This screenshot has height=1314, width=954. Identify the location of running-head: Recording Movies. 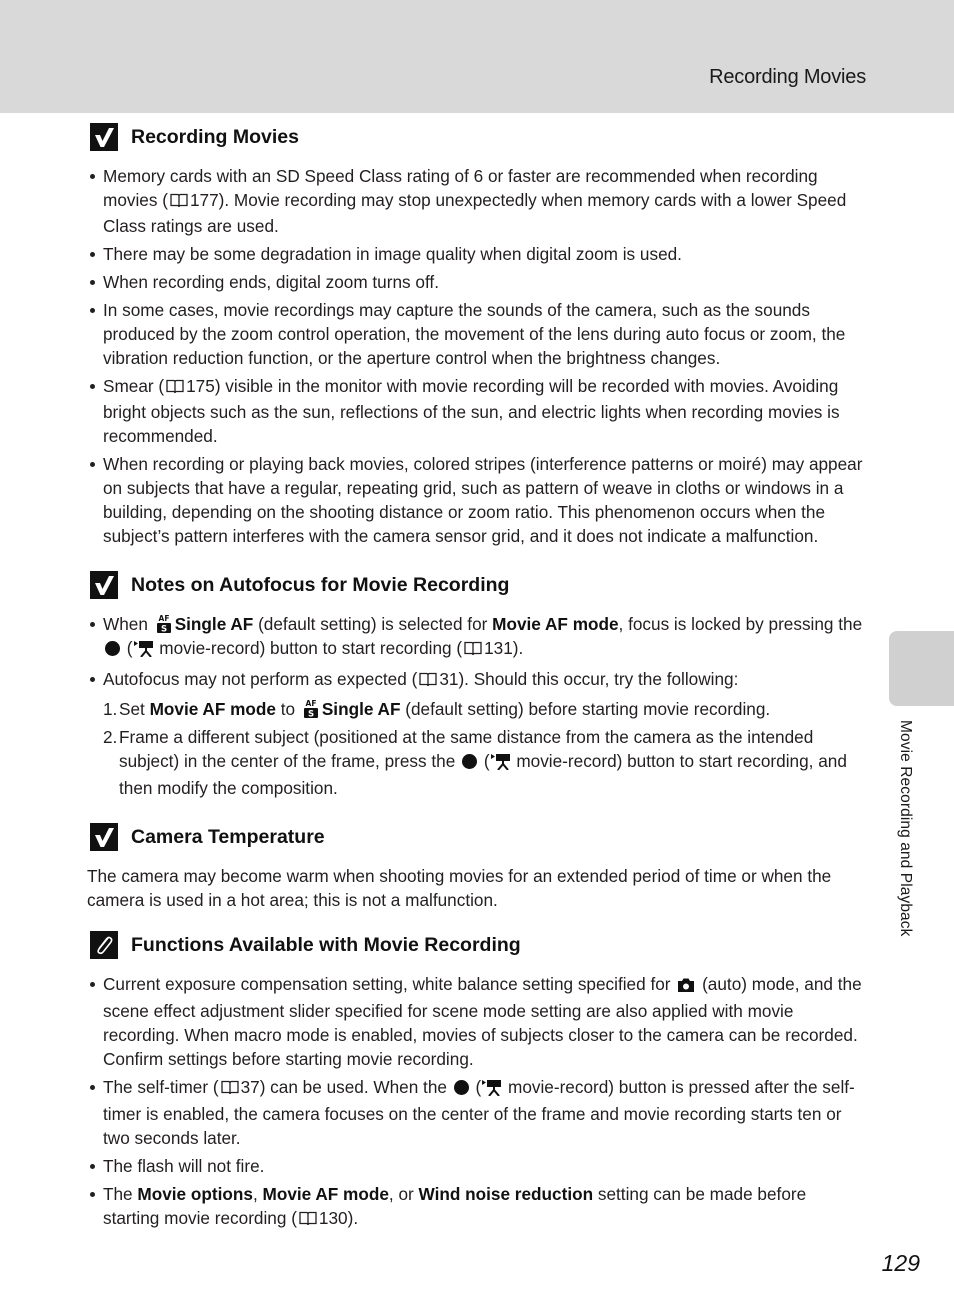
(787, 77).